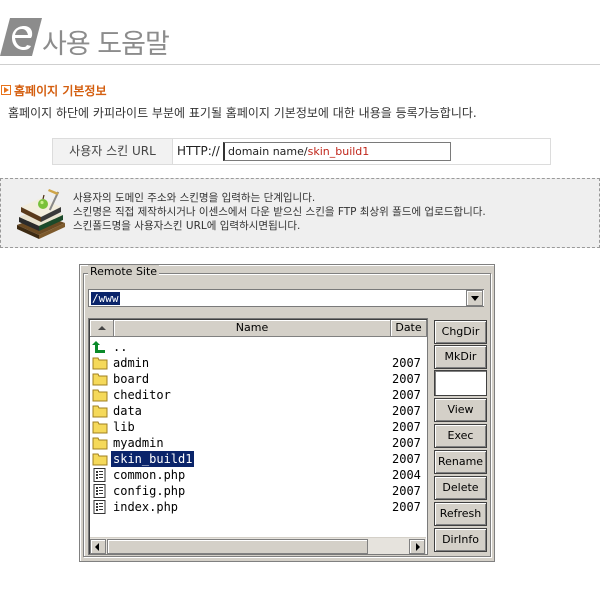 The height and width of the screenshot is (607, 600). What do you see at coordinates (237, 546) in the screenshot?
I see `scroll-thumb` at bounding box center [237, 546].